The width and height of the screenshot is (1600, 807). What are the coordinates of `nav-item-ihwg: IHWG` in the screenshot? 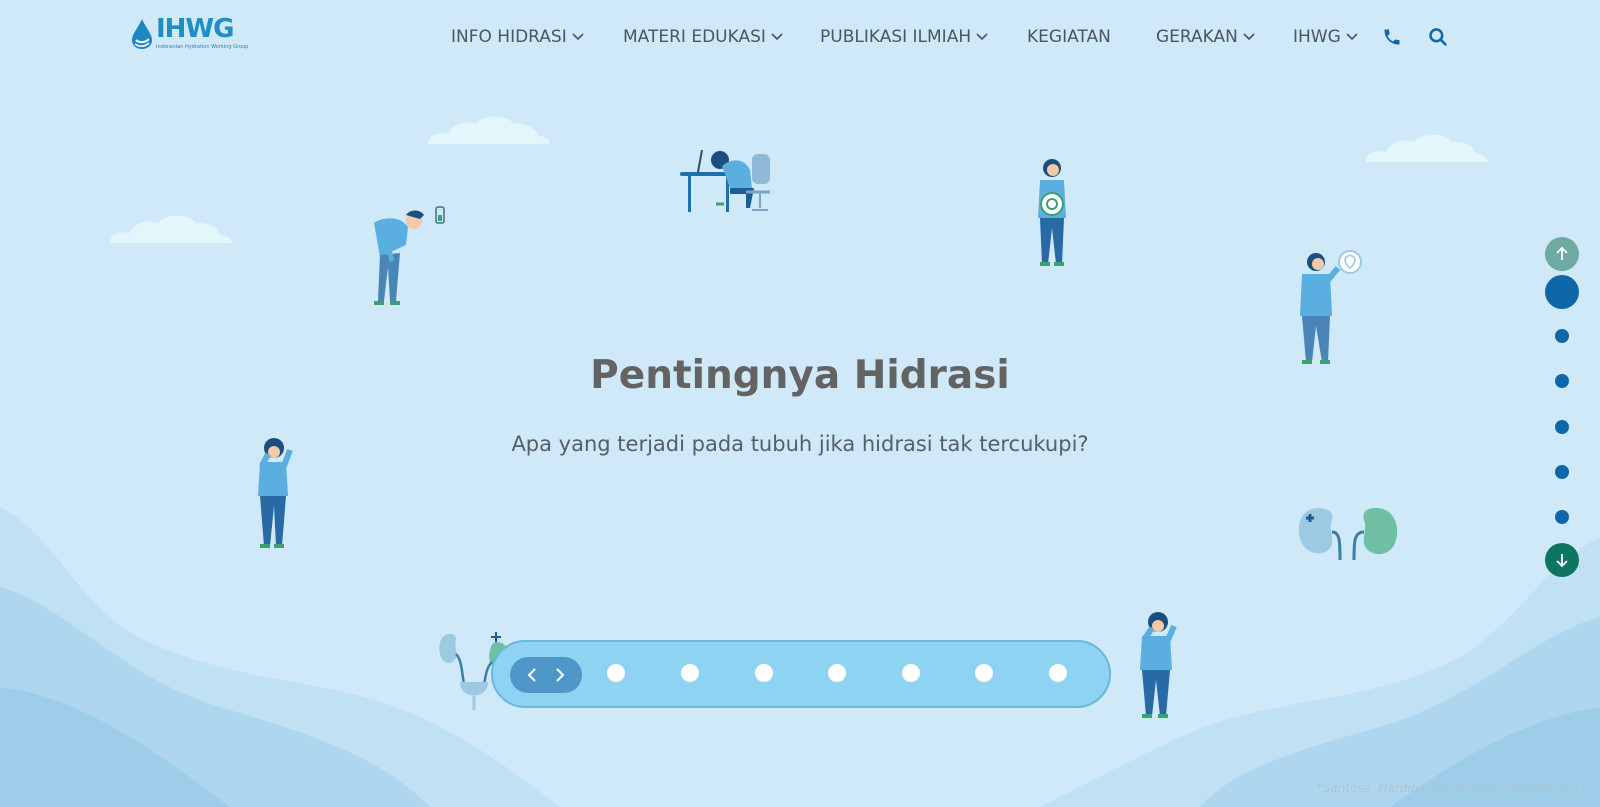 It's located at (1337, 37).